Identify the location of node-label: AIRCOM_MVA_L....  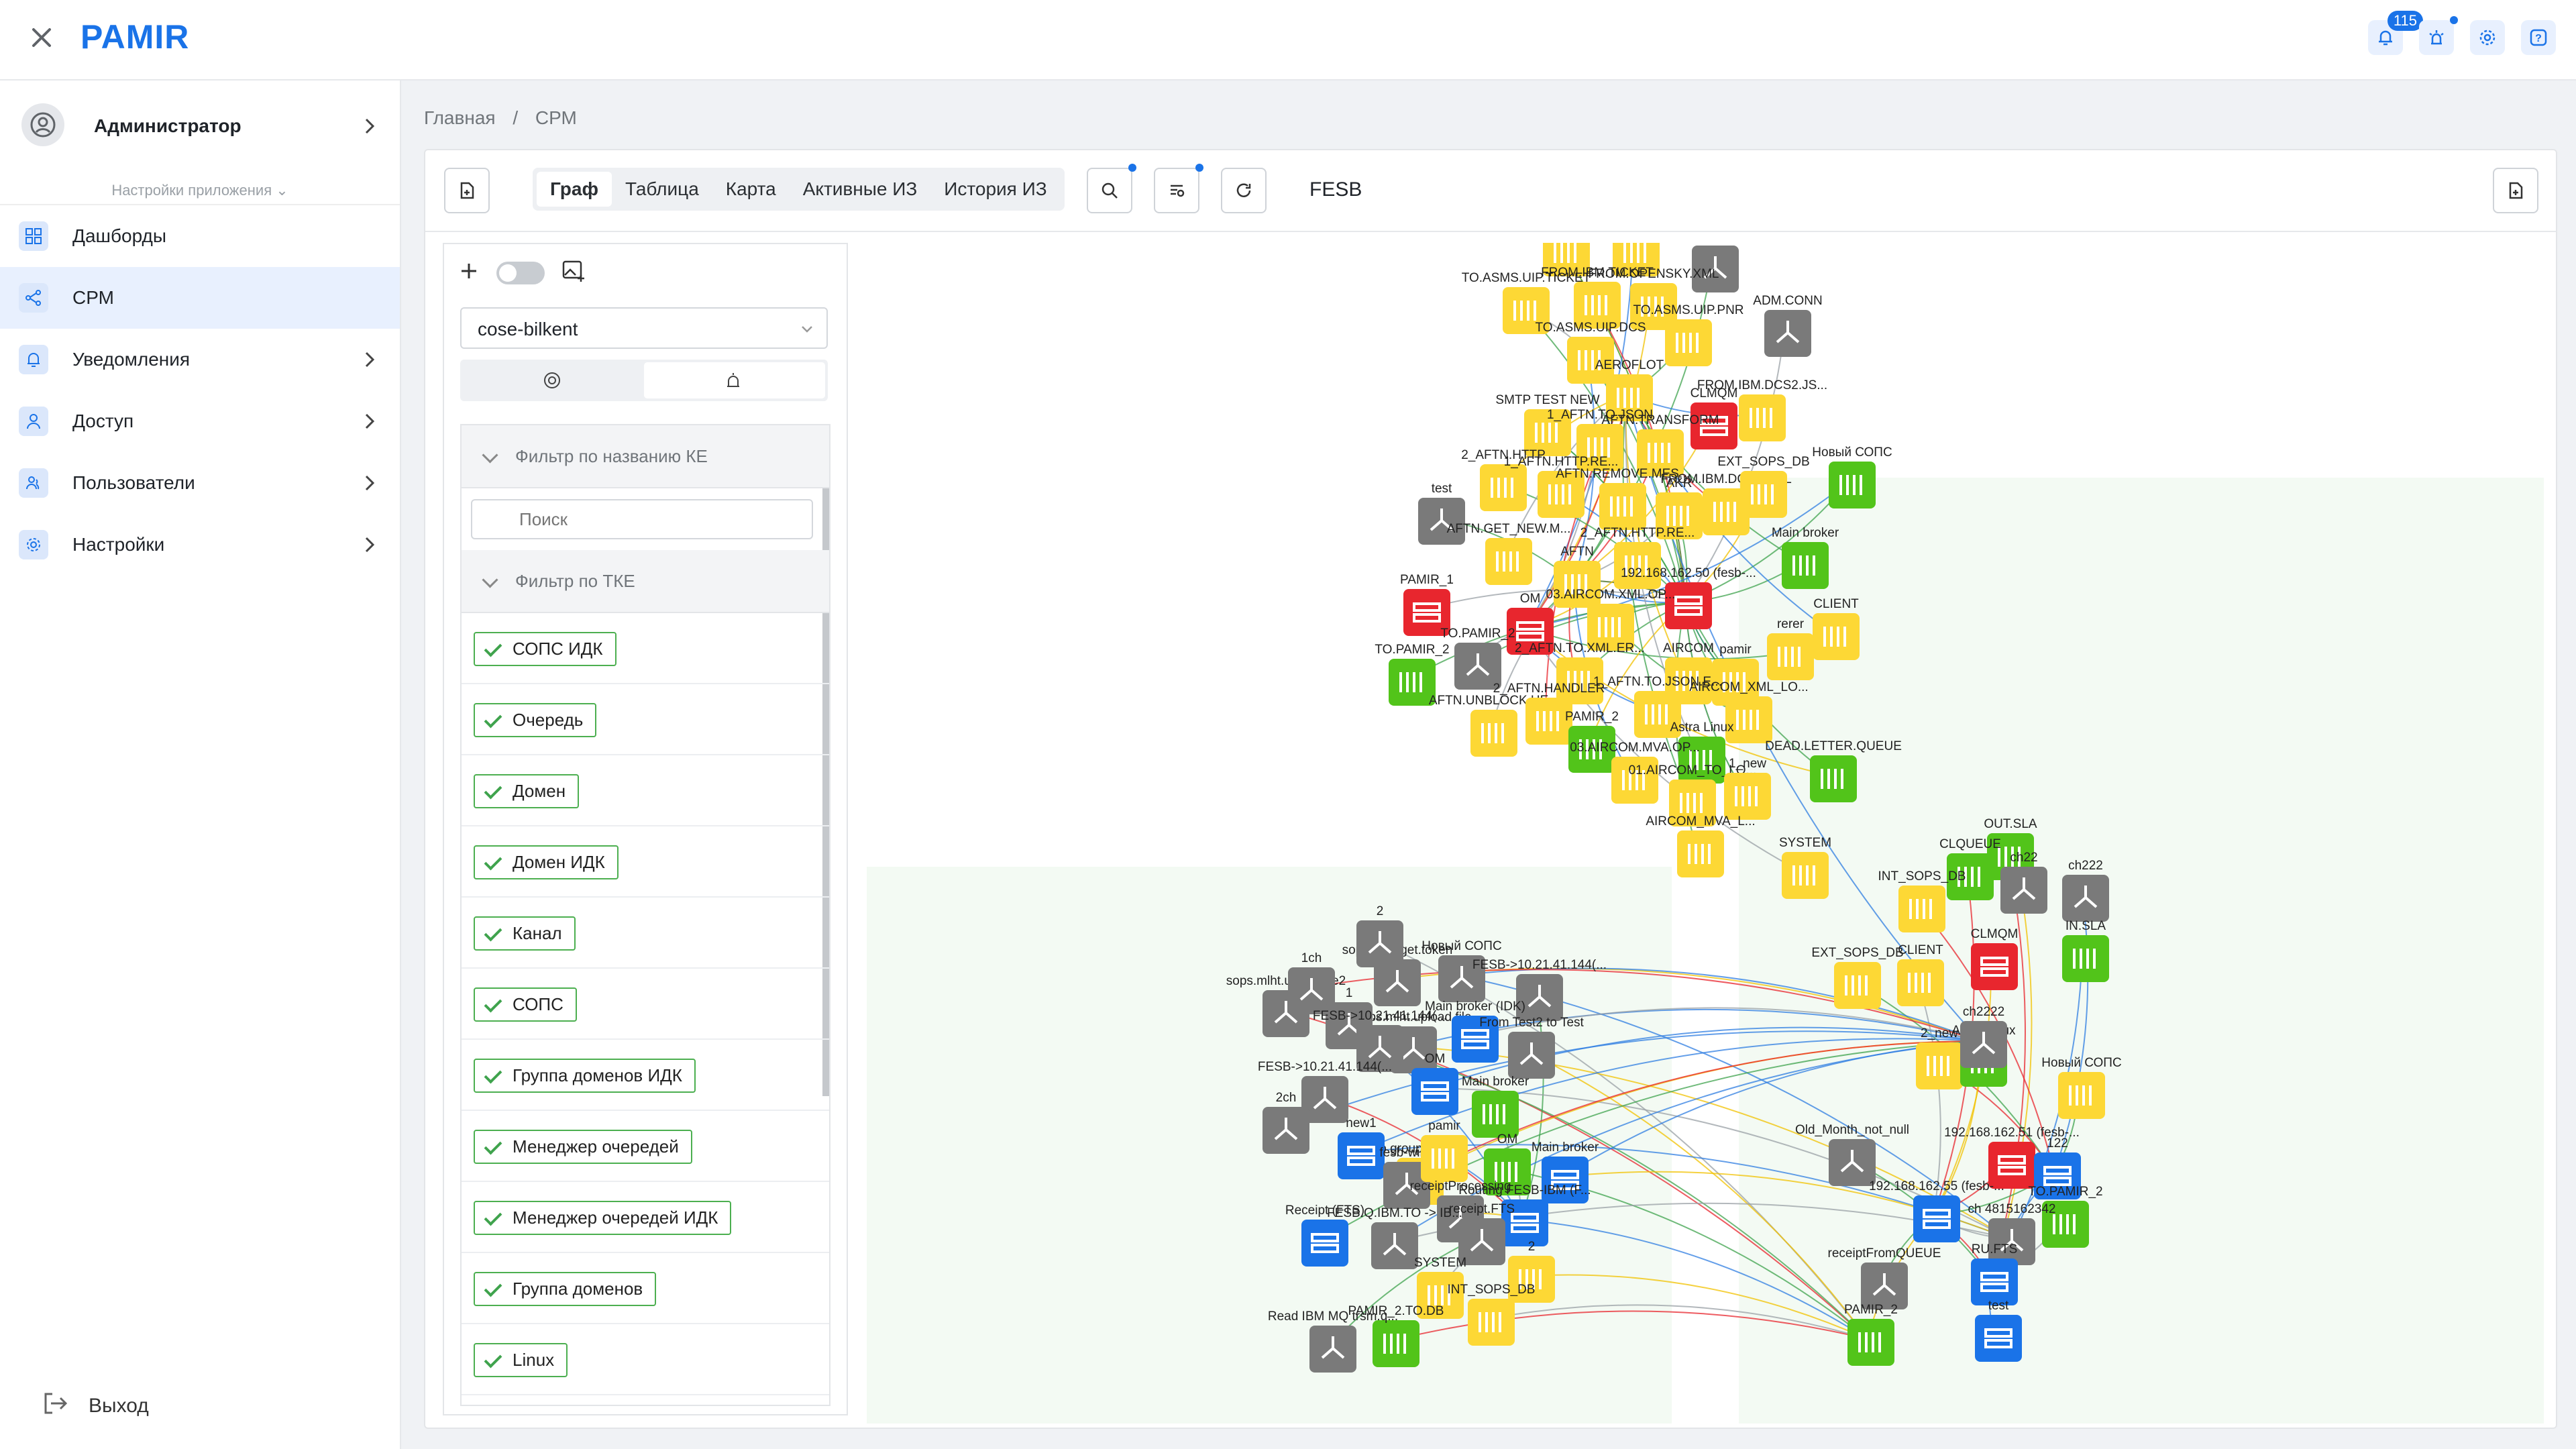
(1700, 821).